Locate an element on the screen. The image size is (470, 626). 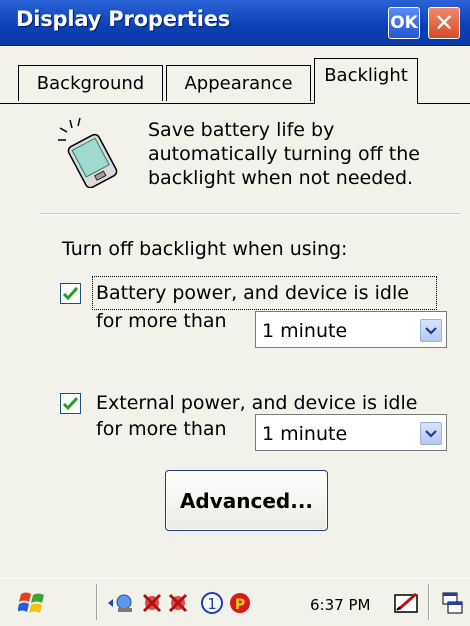
battery-checkbox is located at coordinates (70, 293).